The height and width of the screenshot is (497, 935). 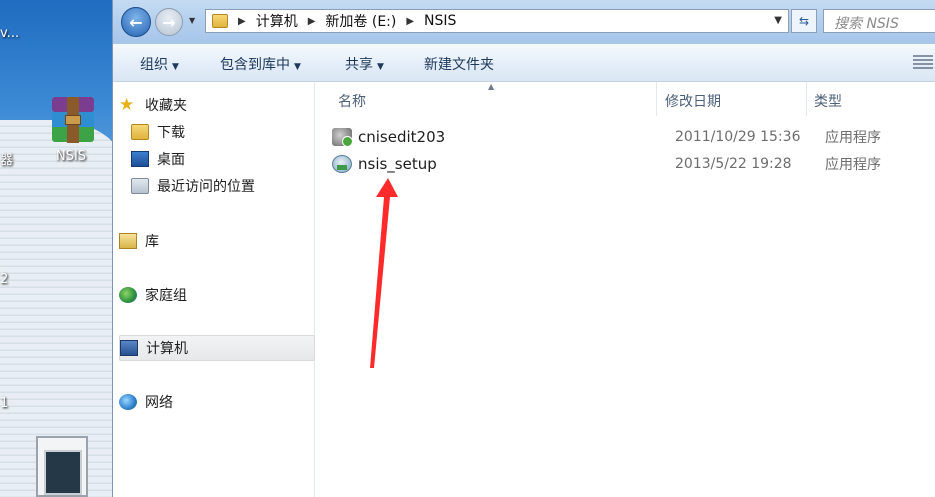 I want to click on nav-item-label: 计算机, so click(x=167, y=349).